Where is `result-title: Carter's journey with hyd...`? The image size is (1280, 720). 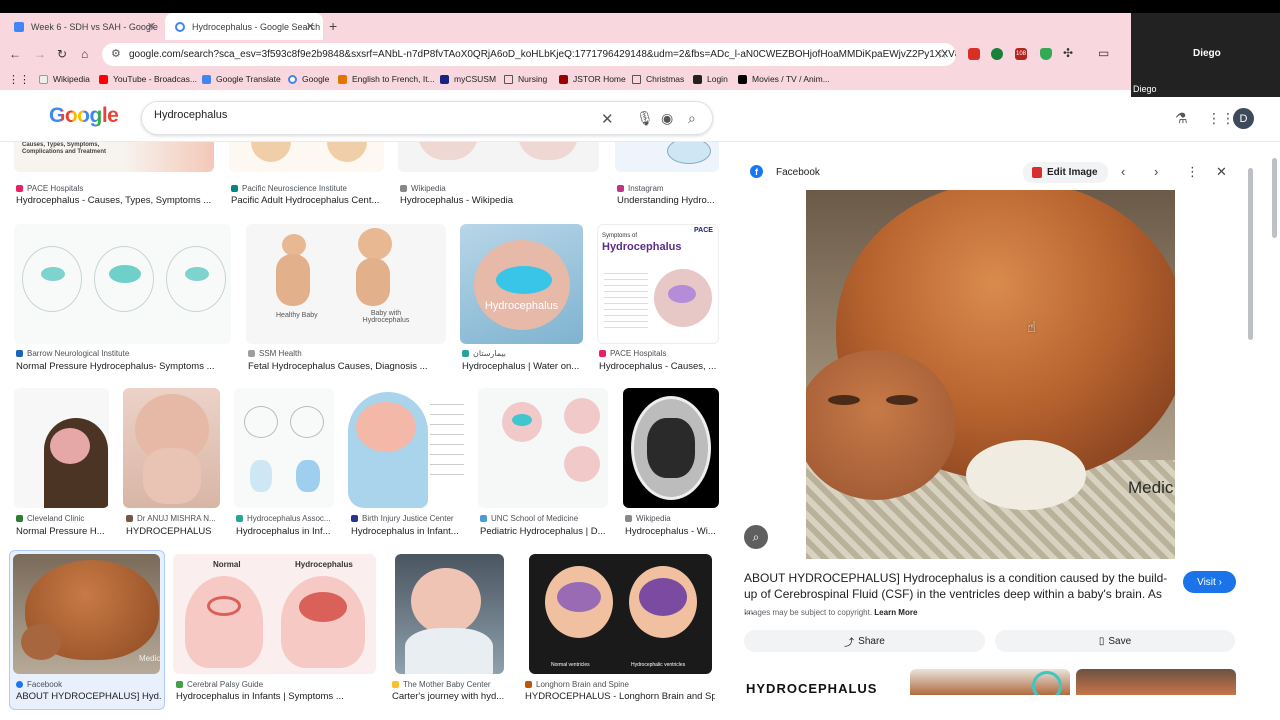 result-title: Carter's journey with hyd... is located at coordinates (448, 696).